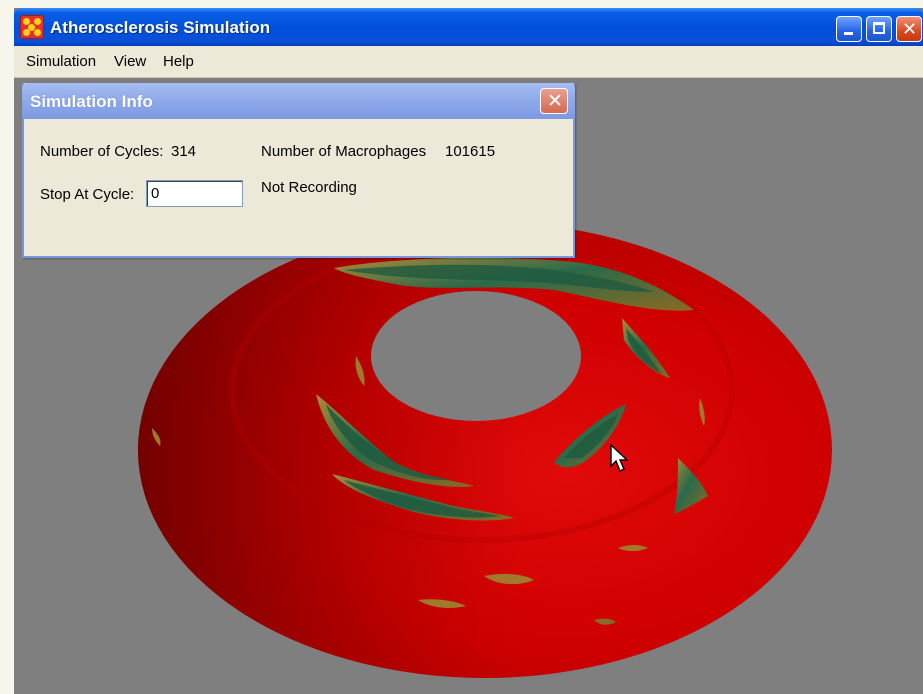 The image size is (923, 694). I want to click on cycles-label: Number of Cycles:, so click(102, 151).